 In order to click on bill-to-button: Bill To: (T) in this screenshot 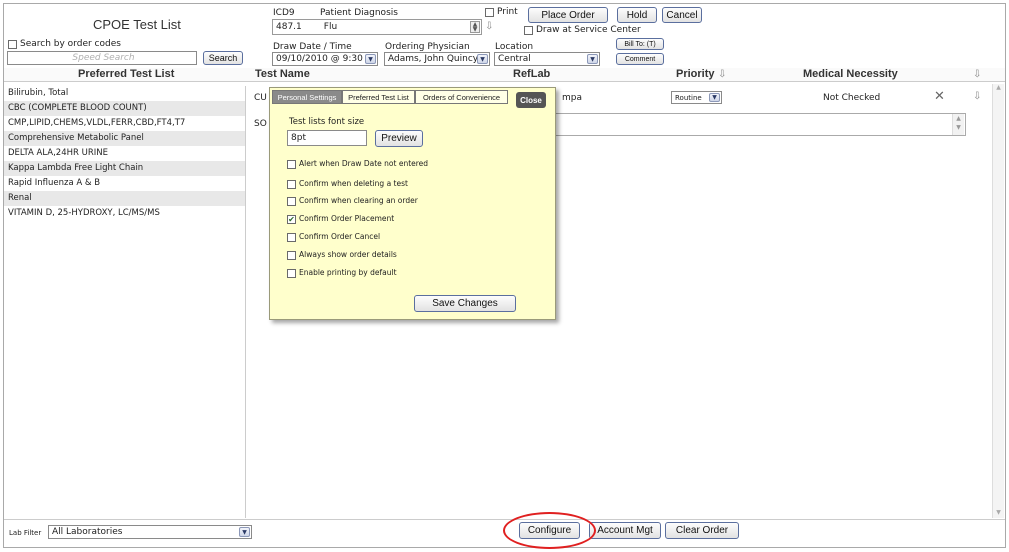, I will do `click(640, 44)`.